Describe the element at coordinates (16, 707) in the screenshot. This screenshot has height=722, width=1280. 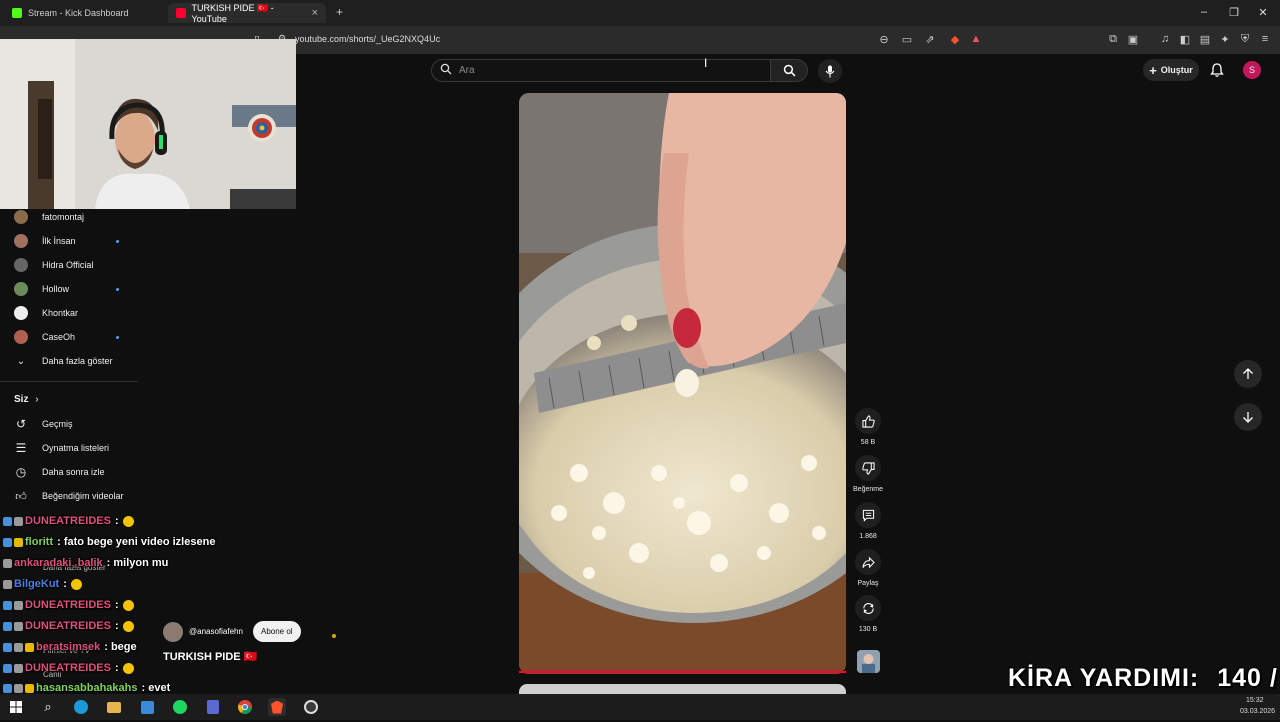
I see `windows-start-icon` at that location.